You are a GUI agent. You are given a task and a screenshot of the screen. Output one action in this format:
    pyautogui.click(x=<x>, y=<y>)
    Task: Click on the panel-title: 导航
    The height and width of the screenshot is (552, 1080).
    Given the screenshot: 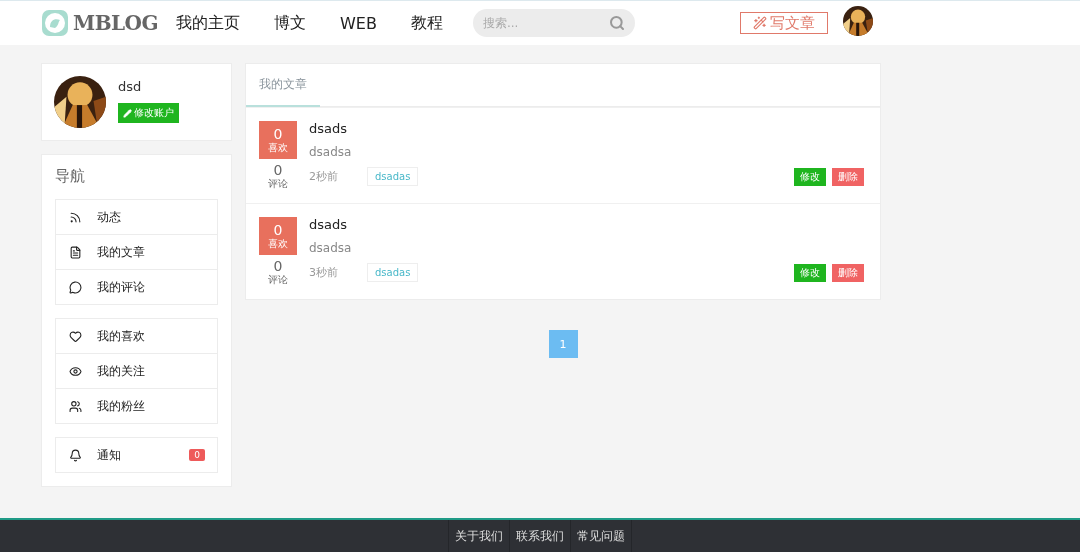 What is the action you would take?
    pyautogui.click(x=70, y=176)
    